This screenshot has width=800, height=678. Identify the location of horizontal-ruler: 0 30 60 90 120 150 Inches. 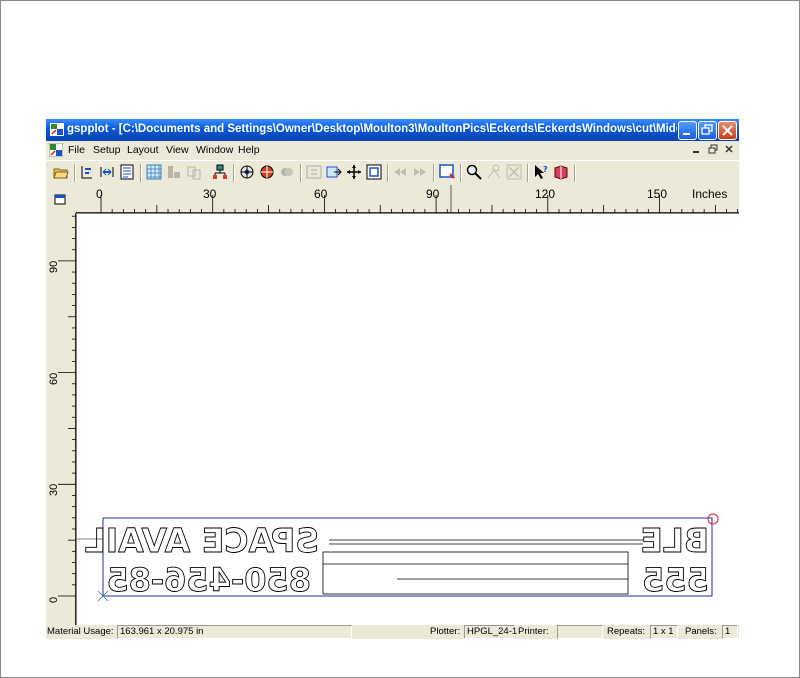
(407, 199).